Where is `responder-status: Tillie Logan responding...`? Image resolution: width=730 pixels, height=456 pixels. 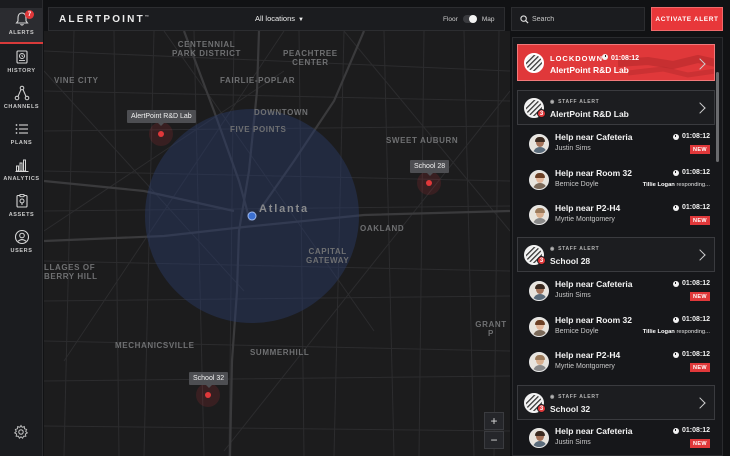 responder-status: Tillie Logan responding... is located at coordinates (676, 185).